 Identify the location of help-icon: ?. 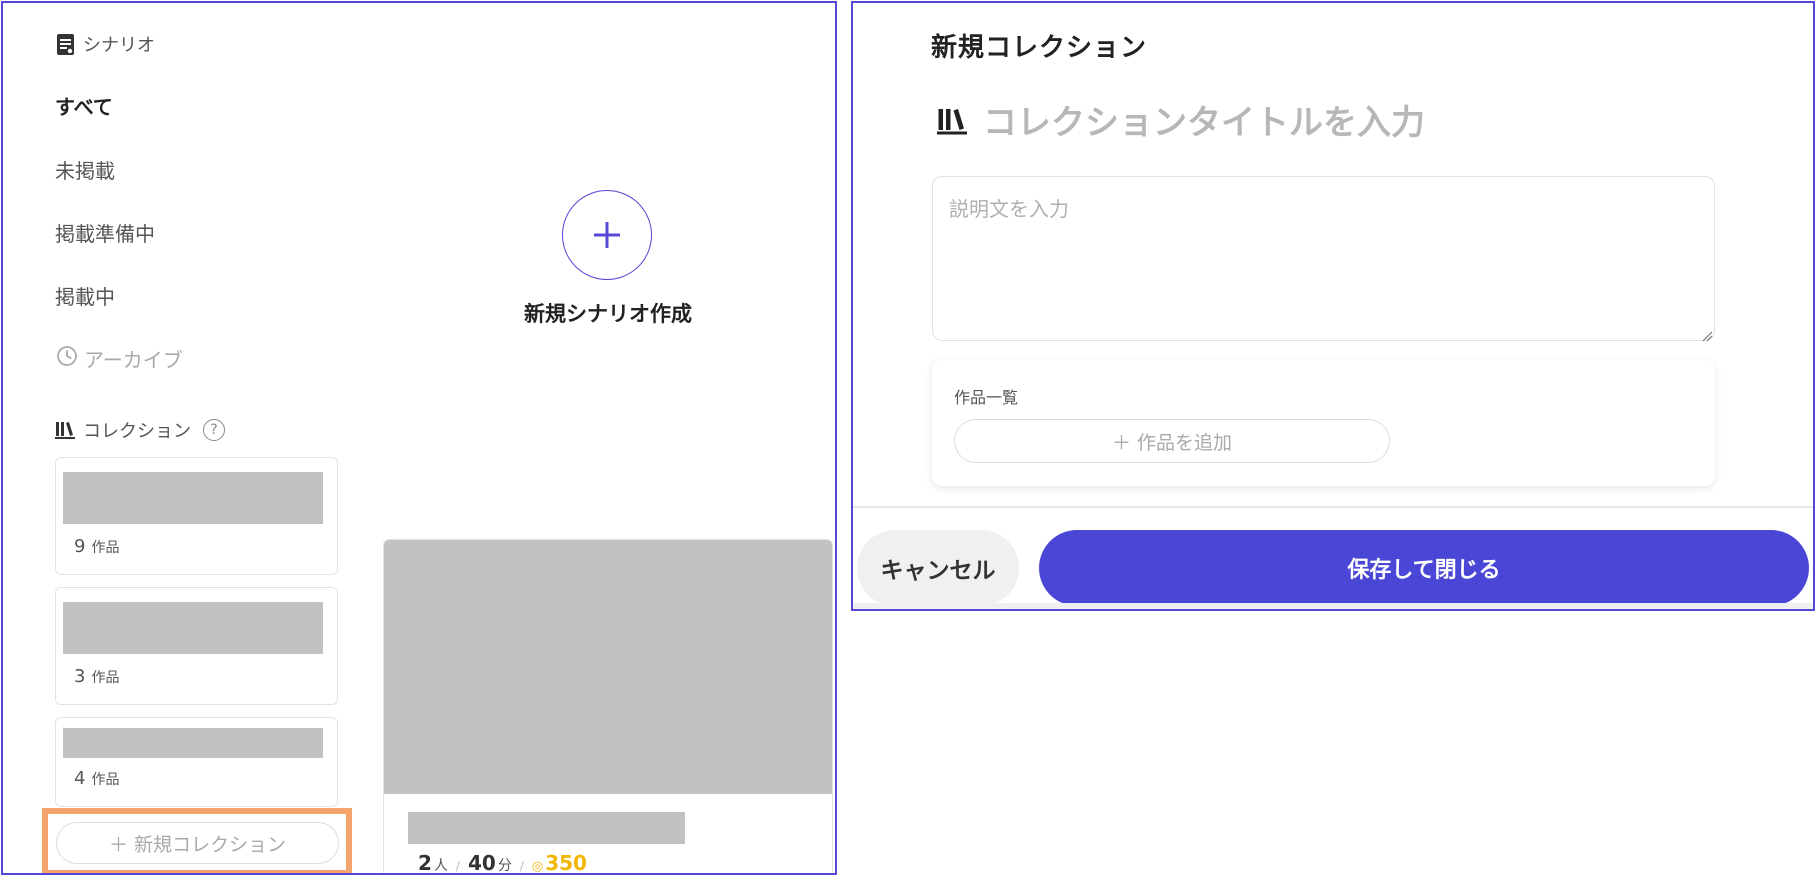
(214, 430).